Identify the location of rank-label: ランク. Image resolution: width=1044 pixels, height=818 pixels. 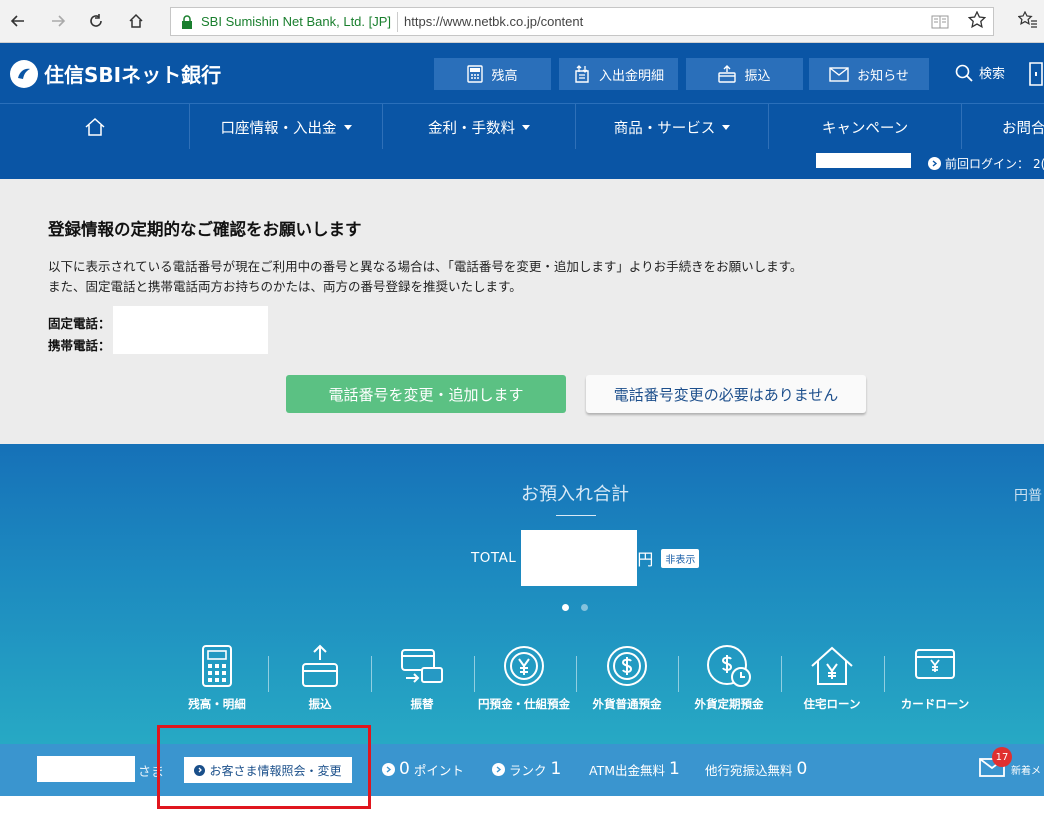
(528, 770).